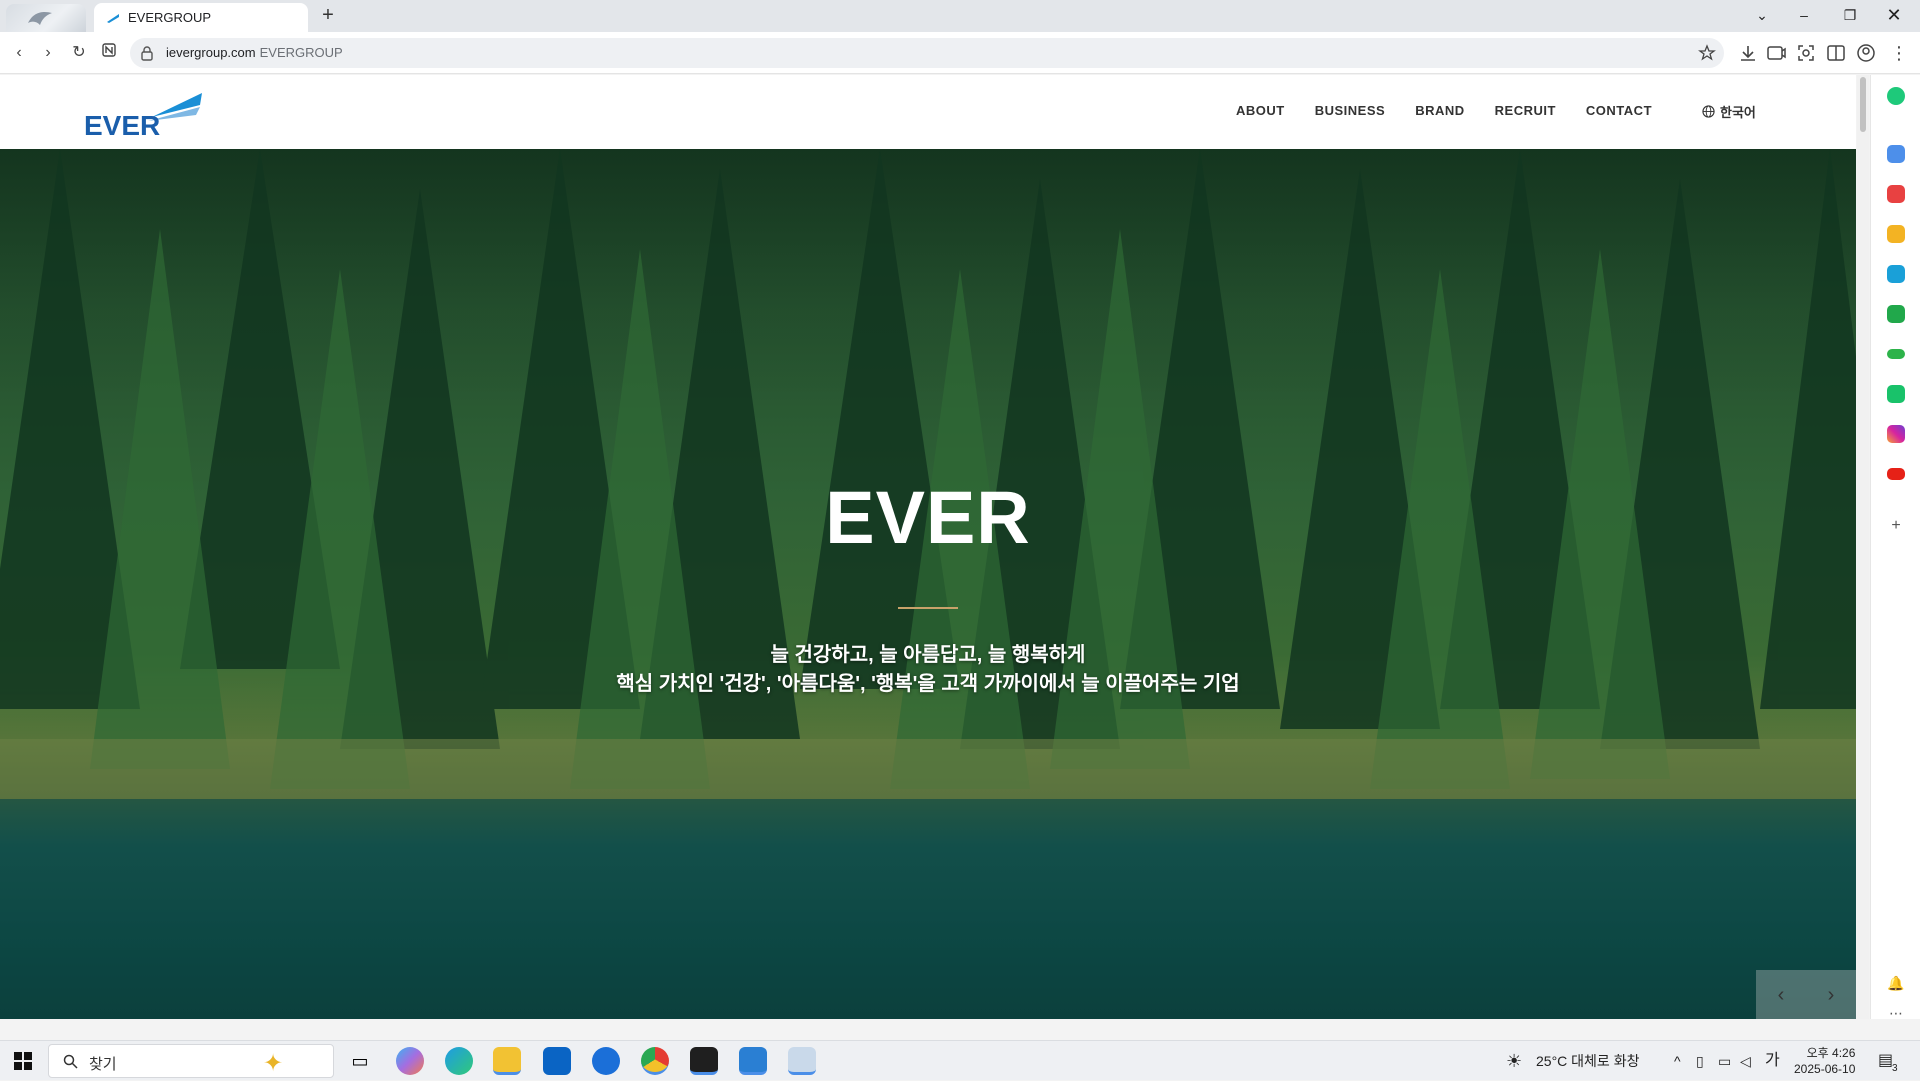 The width and height of the screenshot is (1920, 1081). I want to click on taskbar-search: 찾기 ✦, so click(191, 1061).